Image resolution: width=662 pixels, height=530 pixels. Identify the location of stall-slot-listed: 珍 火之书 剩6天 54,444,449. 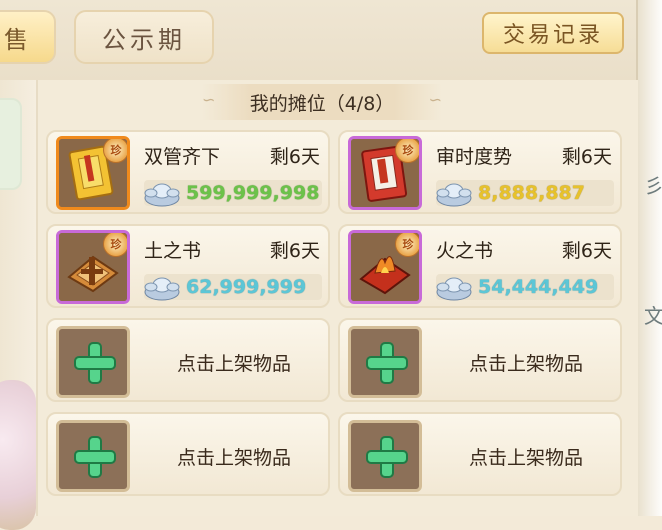
(480, 266).